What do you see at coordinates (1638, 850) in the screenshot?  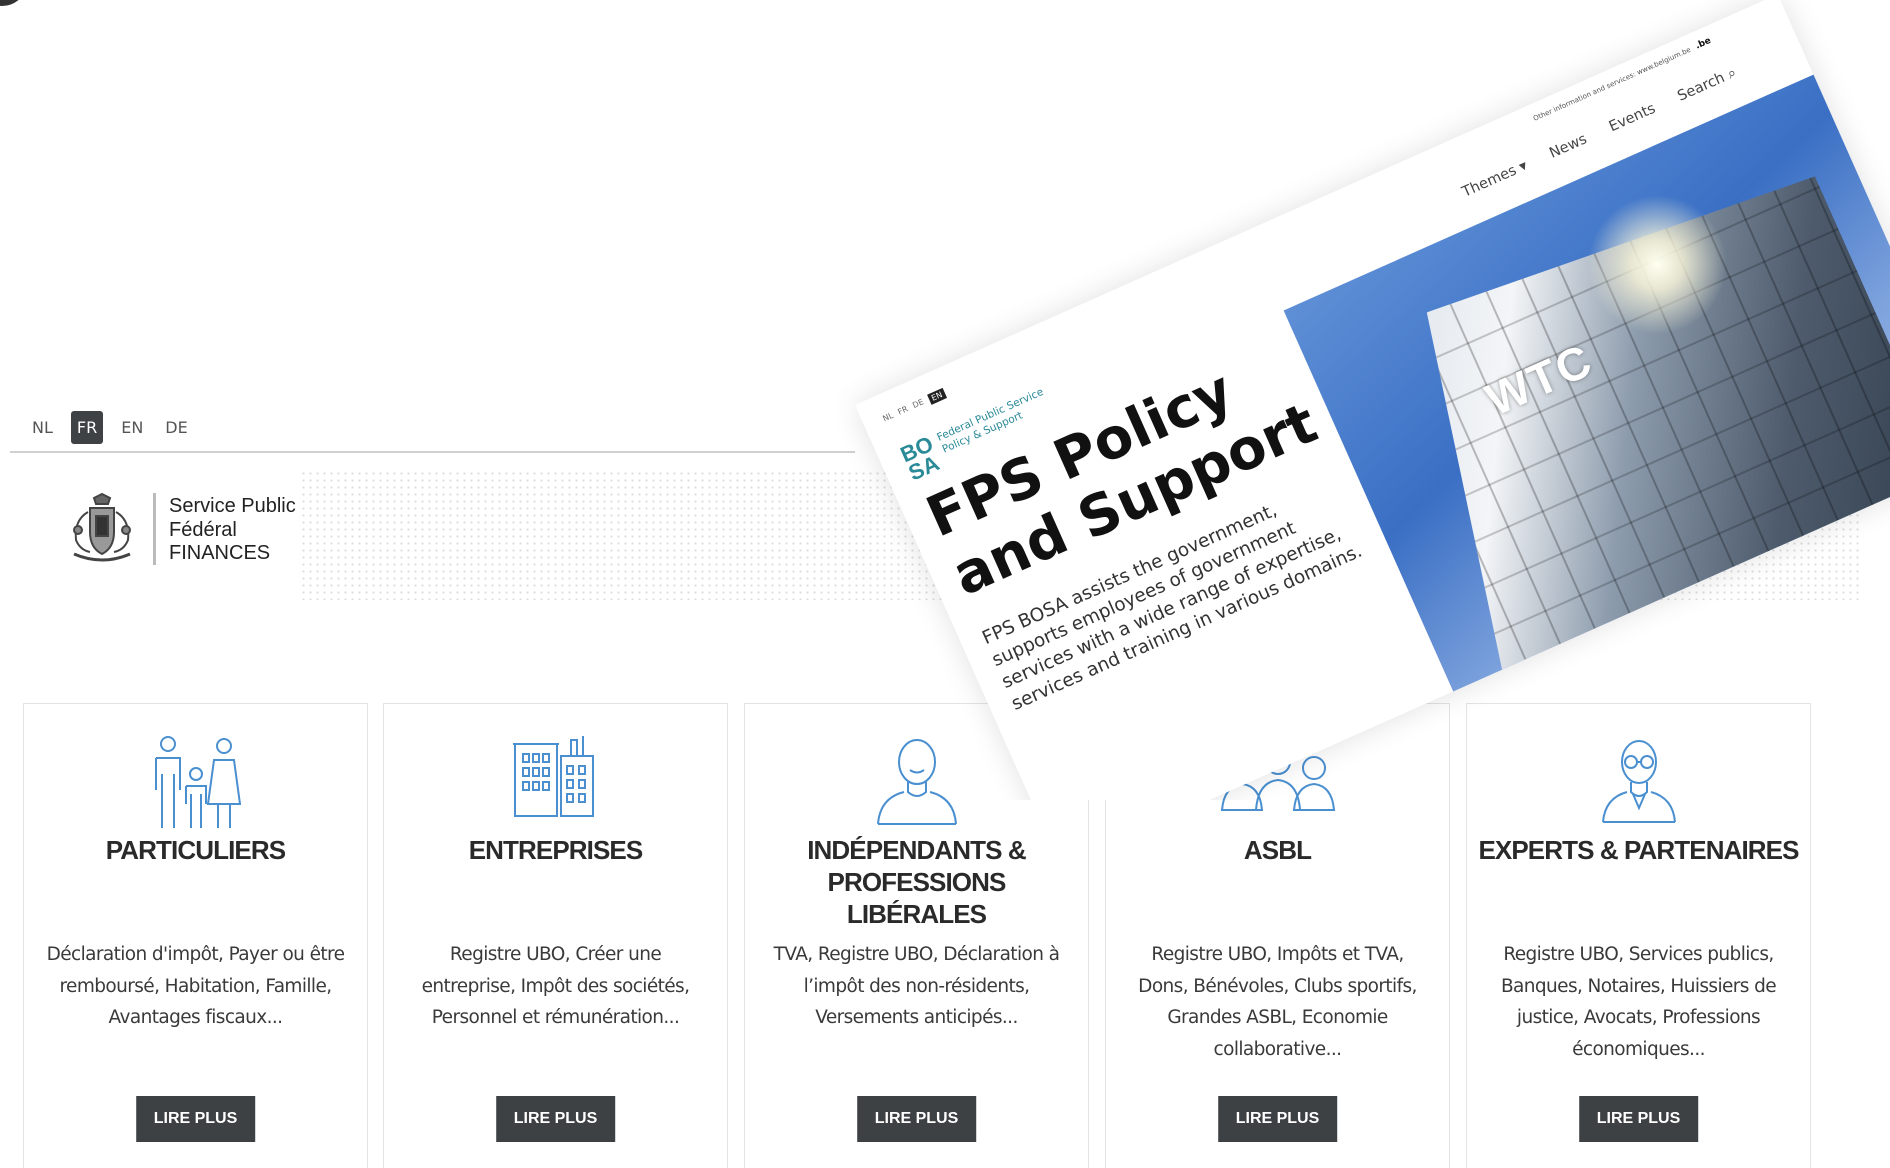 I see `card-title: EXPERTS & PARTENAIRES` at bounding box center [1638, 850].